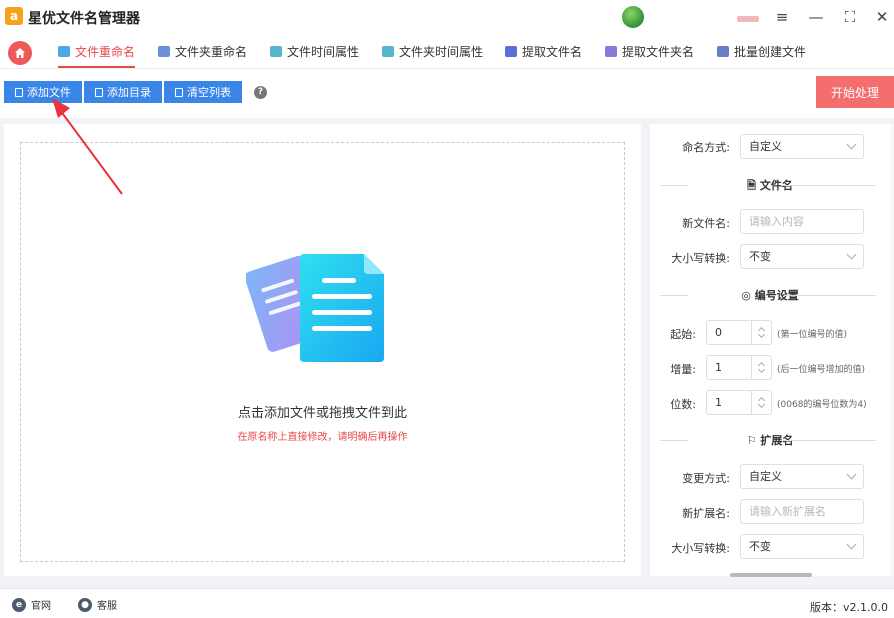 Image resolution: width=894 pixels, height=618 pixels. I want to click on naming-mode-label: 命名方式:, so click(706, 147).